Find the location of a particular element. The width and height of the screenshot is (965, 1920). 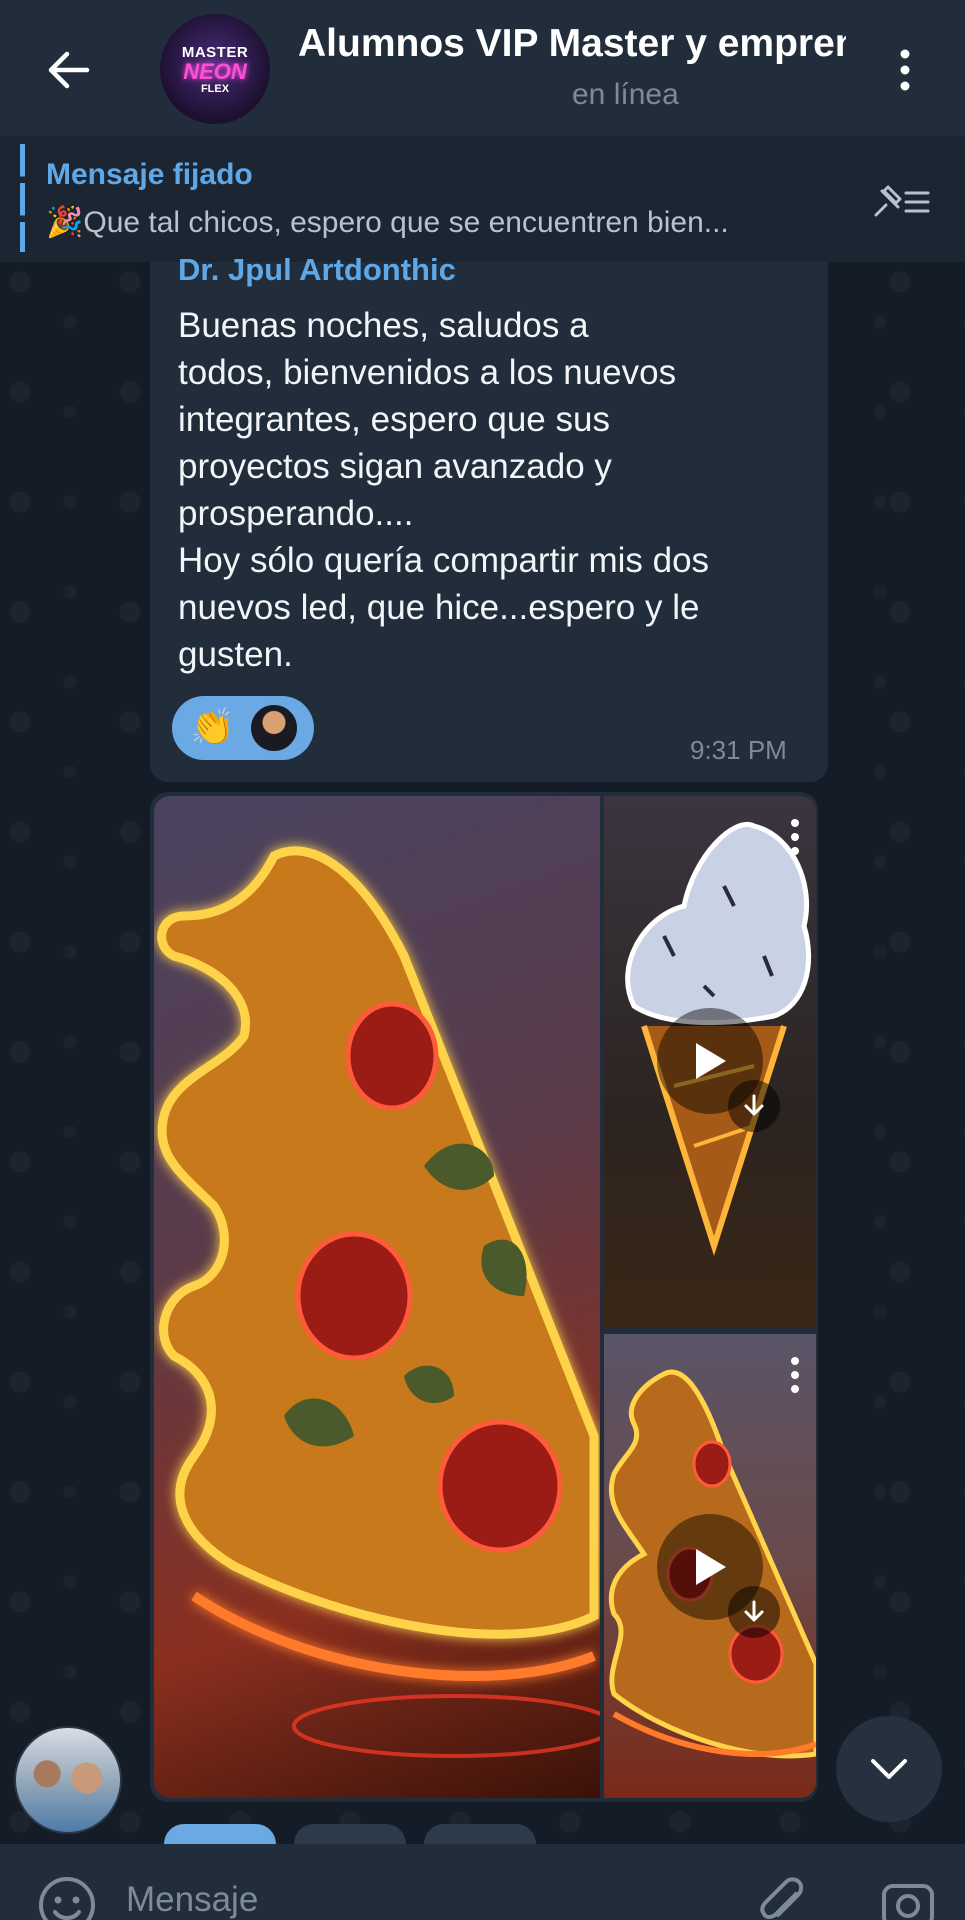

clapping-hands-icon: 👏 is located at coordinates (212, 727).